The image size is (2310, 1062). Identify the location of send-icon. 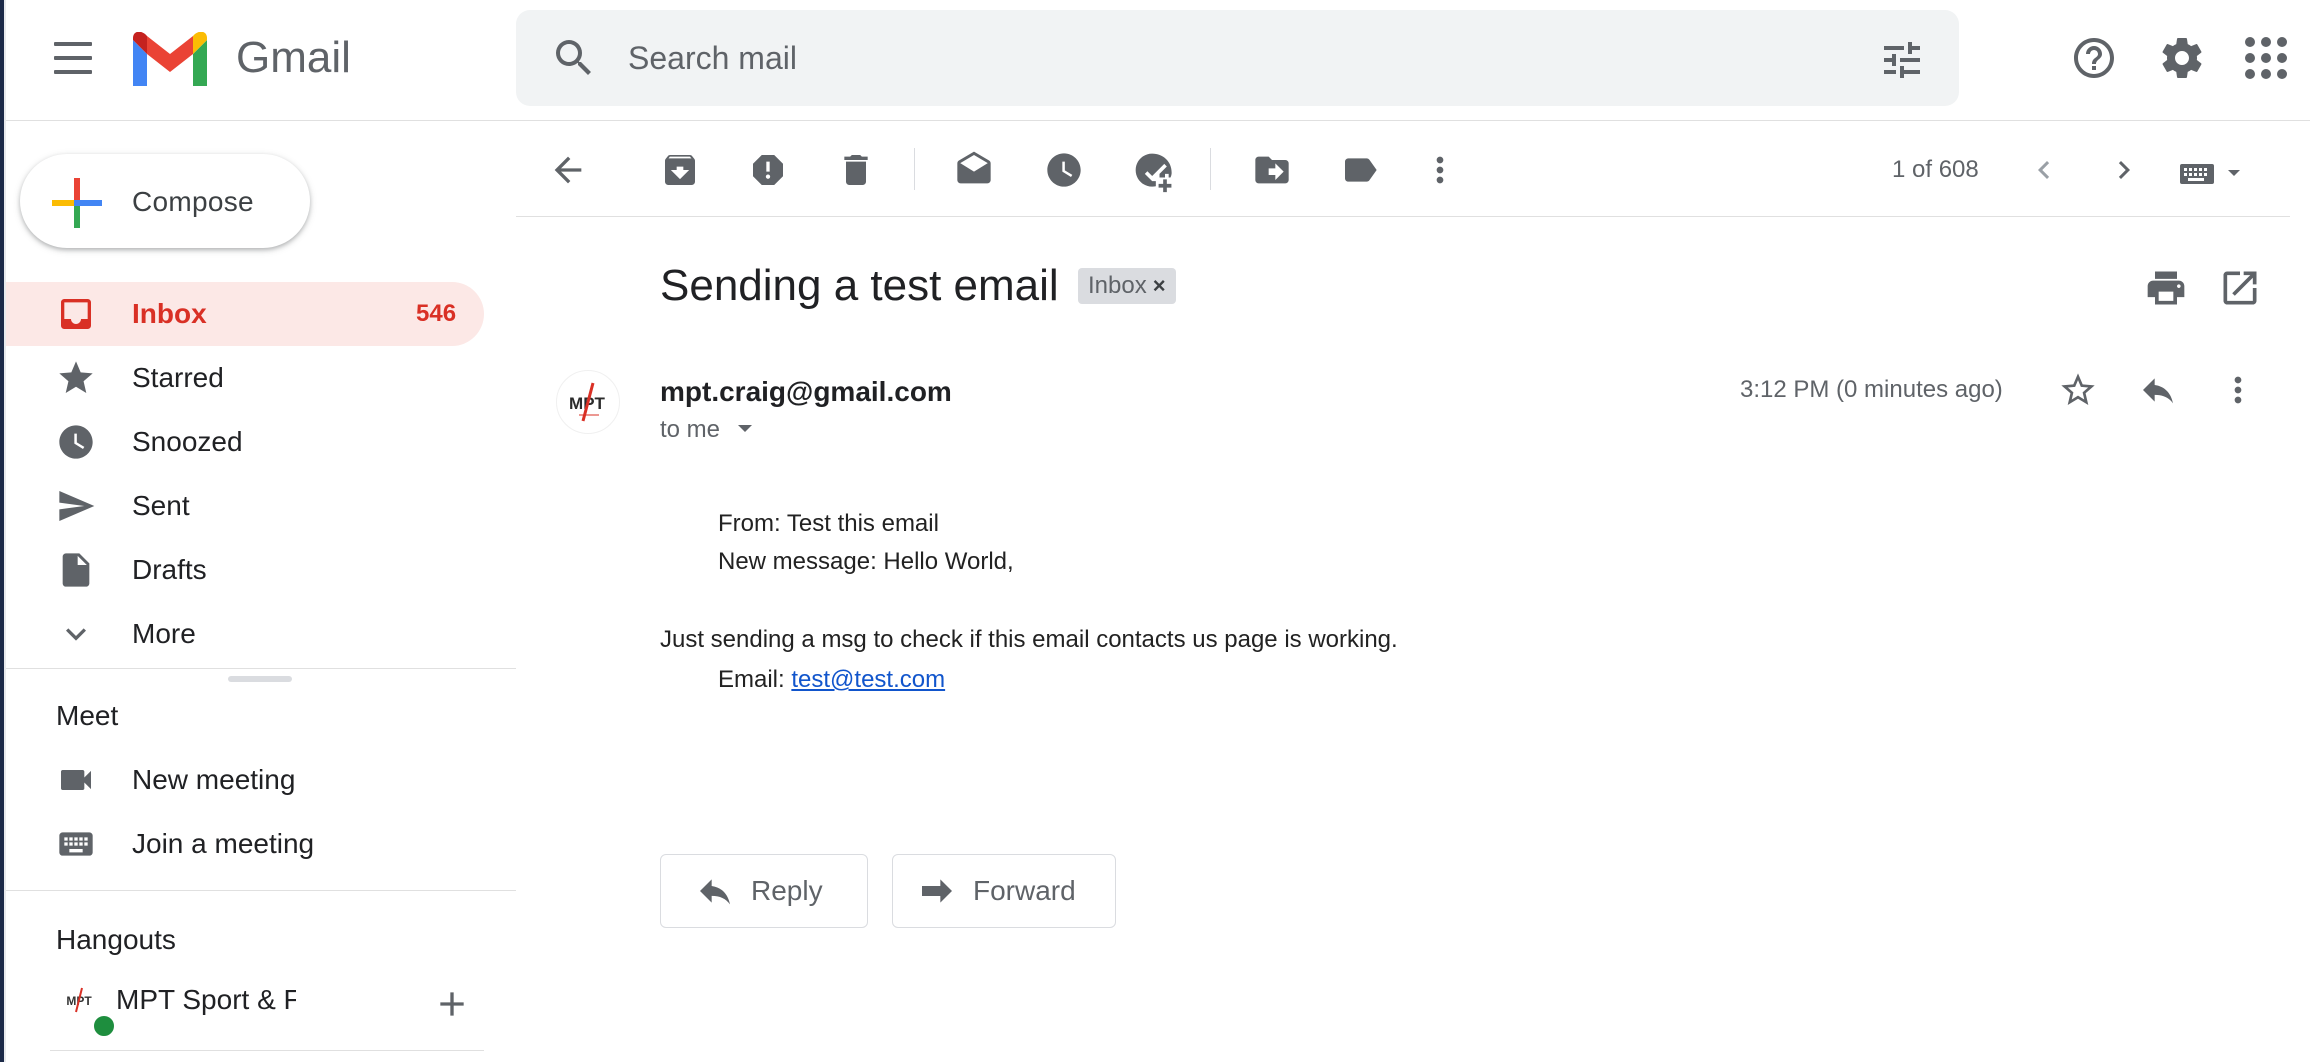
(76, 506).